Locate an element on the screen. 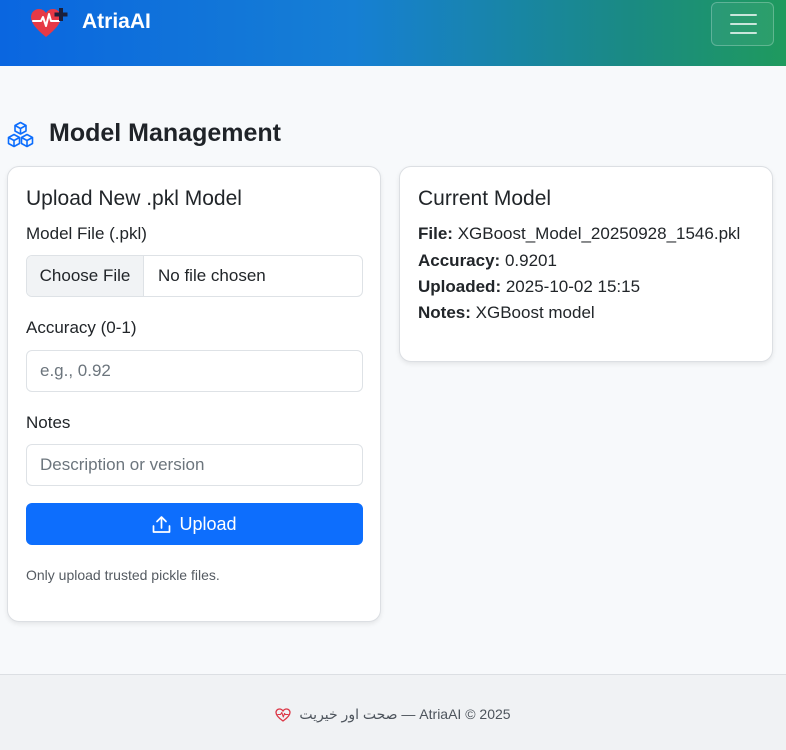 The image size is (786, 750). heart-pulse-icon is located at coordinates (283, 714).